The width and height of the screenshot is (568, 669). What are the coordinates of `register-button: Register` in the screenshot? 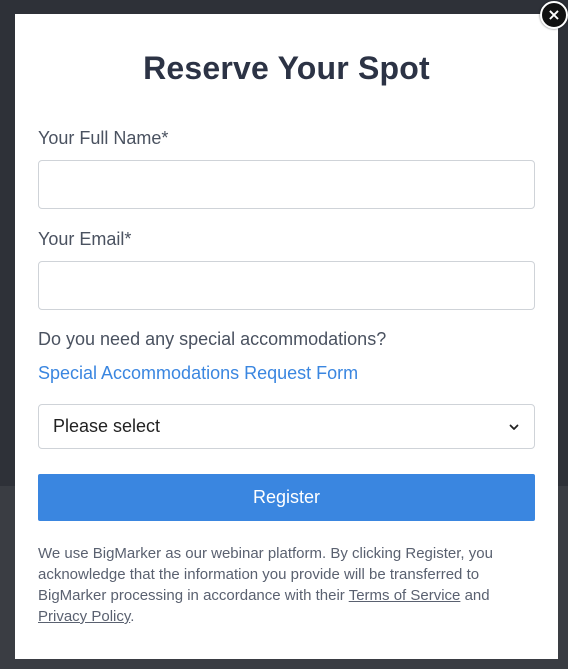 It's located at (286, 497).